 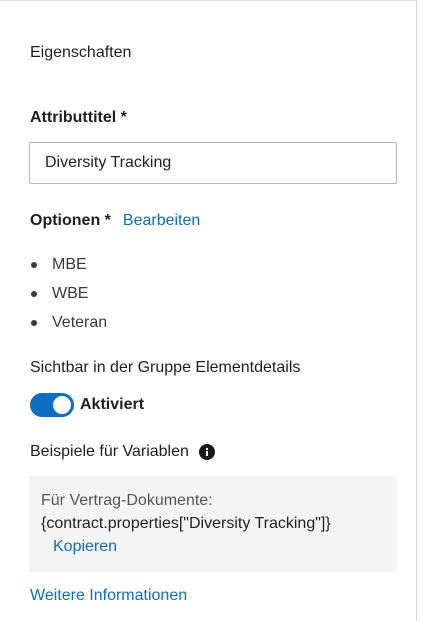 I want to click on attribute-title-input, so click(x=213, y=163).